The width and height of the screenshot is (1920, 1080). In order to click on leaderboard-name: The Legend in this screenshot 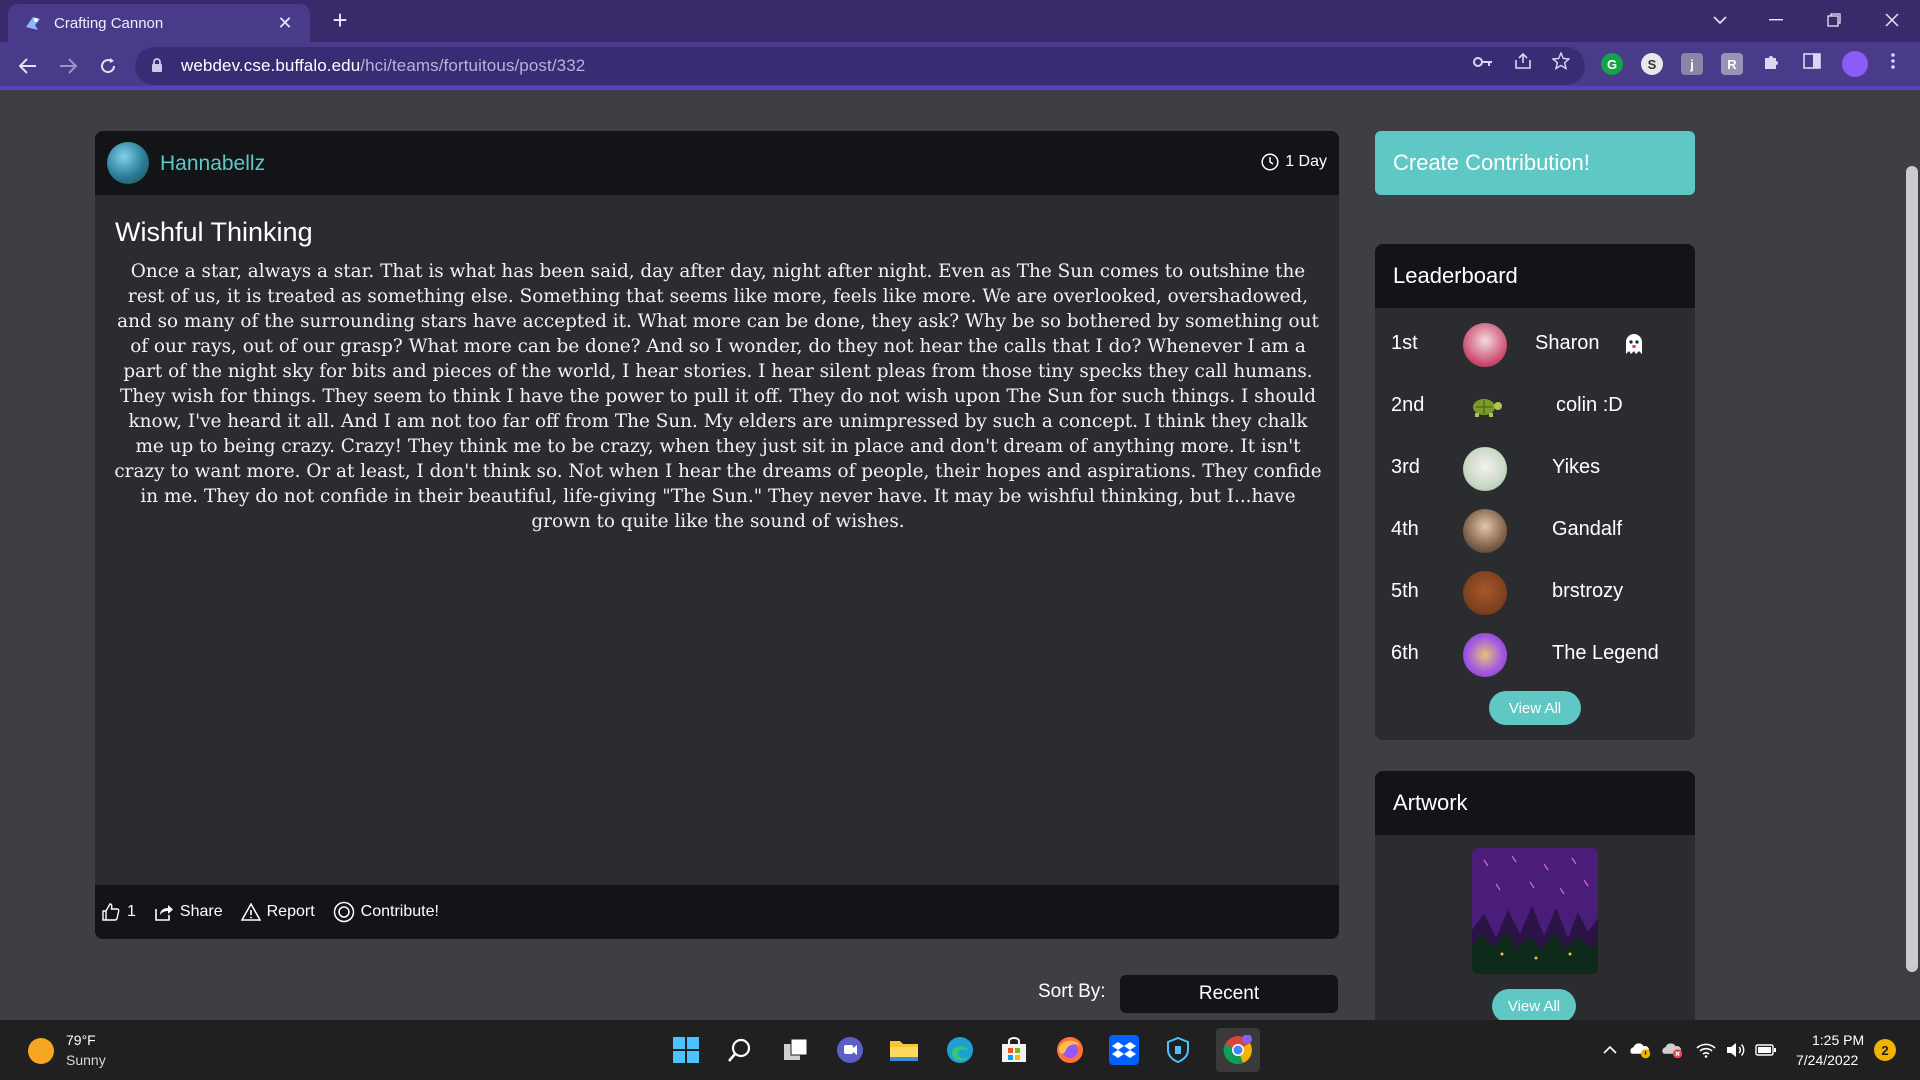, I will do `click(1605, 653)`.